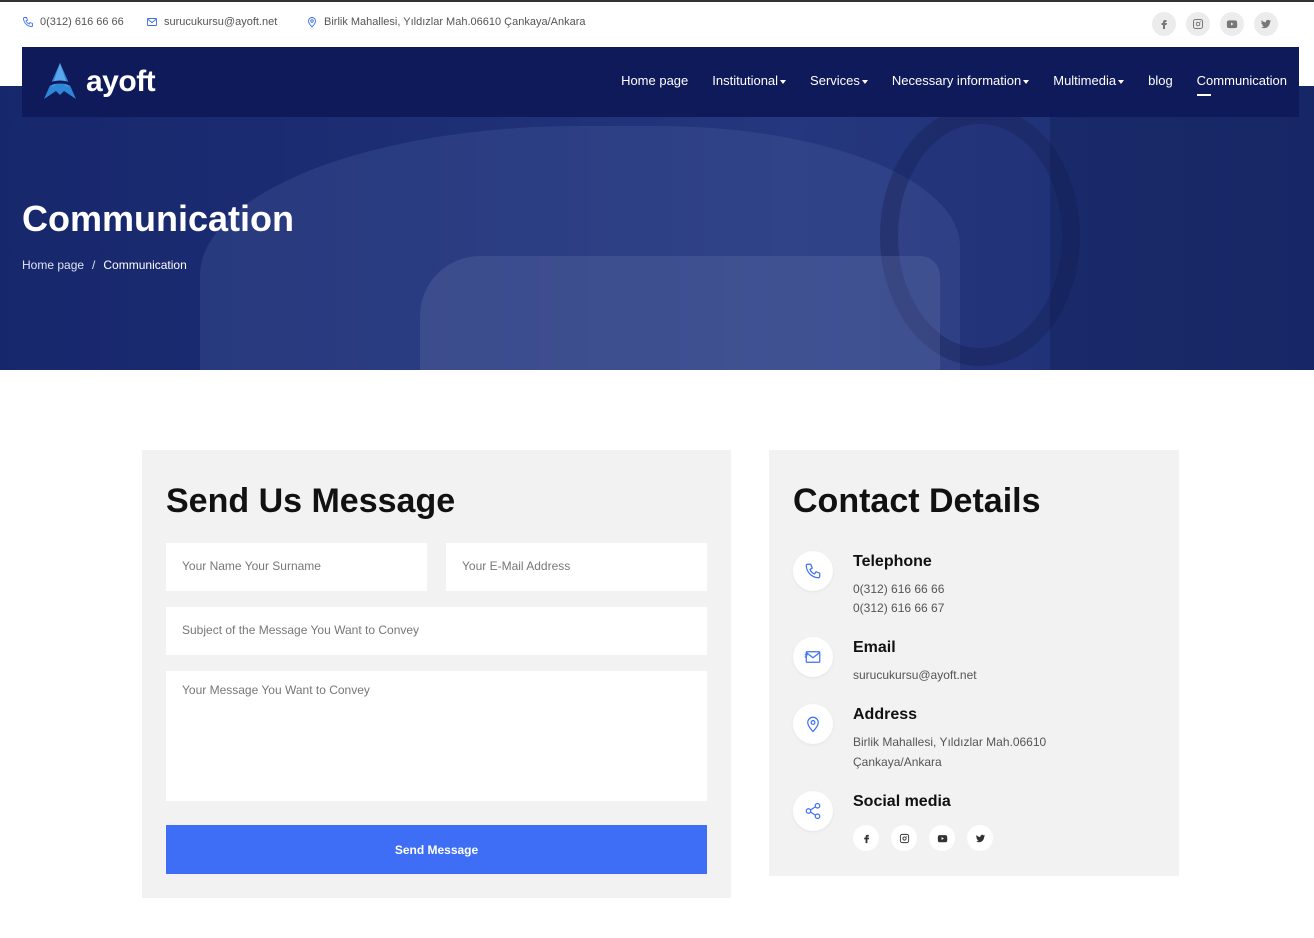 This screenshot has width=1314, height=938. What do you see at coordinates (902, 801) in the screenshot?
I see `social-media-label: Social media` at bounding box center [902, 801].